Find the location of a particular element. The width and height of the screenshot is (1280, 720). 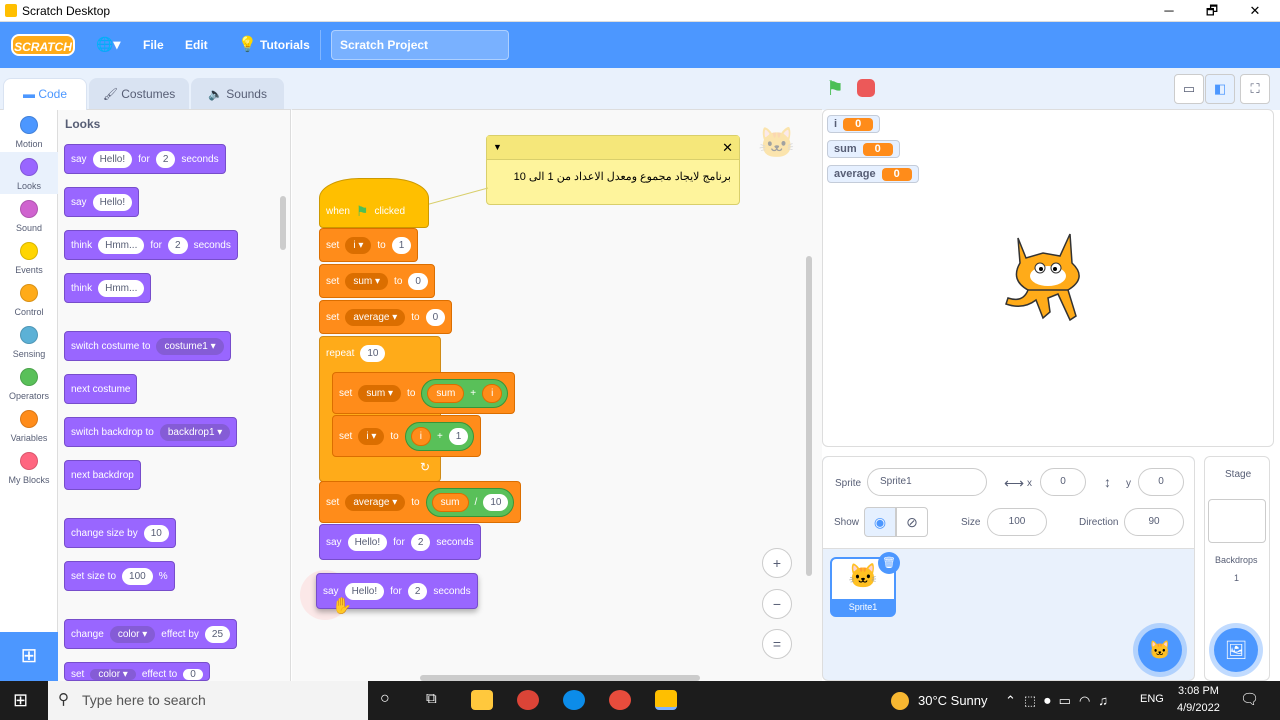

scratch-logo: SCRATCH is located at coordinates (43, 45).